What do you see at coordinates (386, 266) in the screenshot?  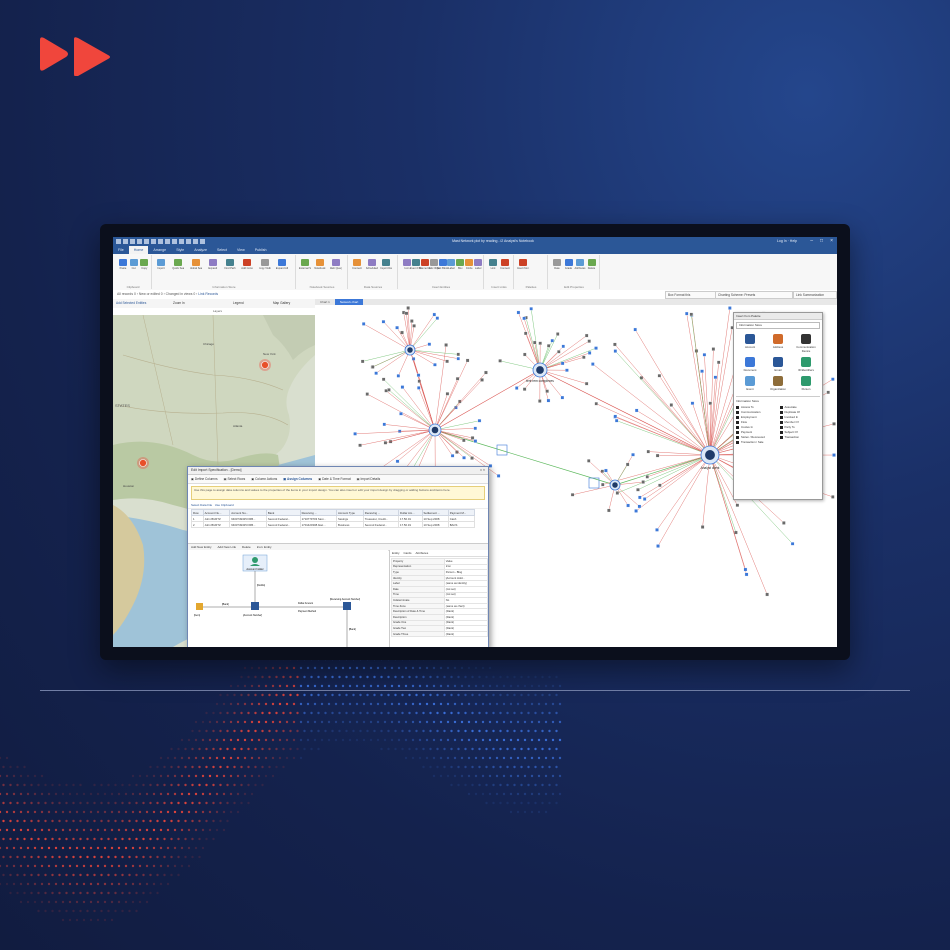 I see `import-data-button: Import Data` at bounding box center [386, 266].